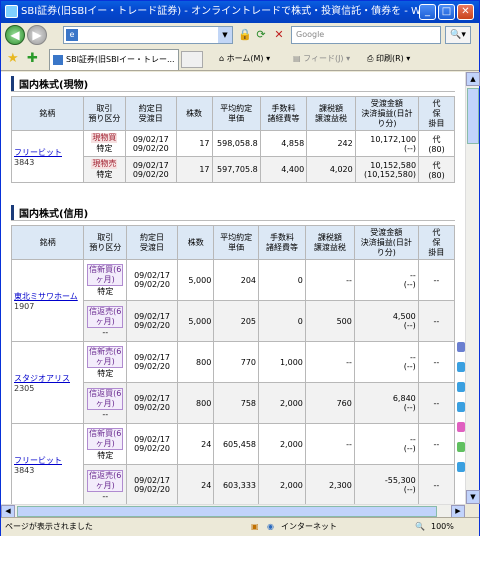  Describe the element at coordinates (236, 280) in the screenshot. I see `avg-price: 204` at that location.